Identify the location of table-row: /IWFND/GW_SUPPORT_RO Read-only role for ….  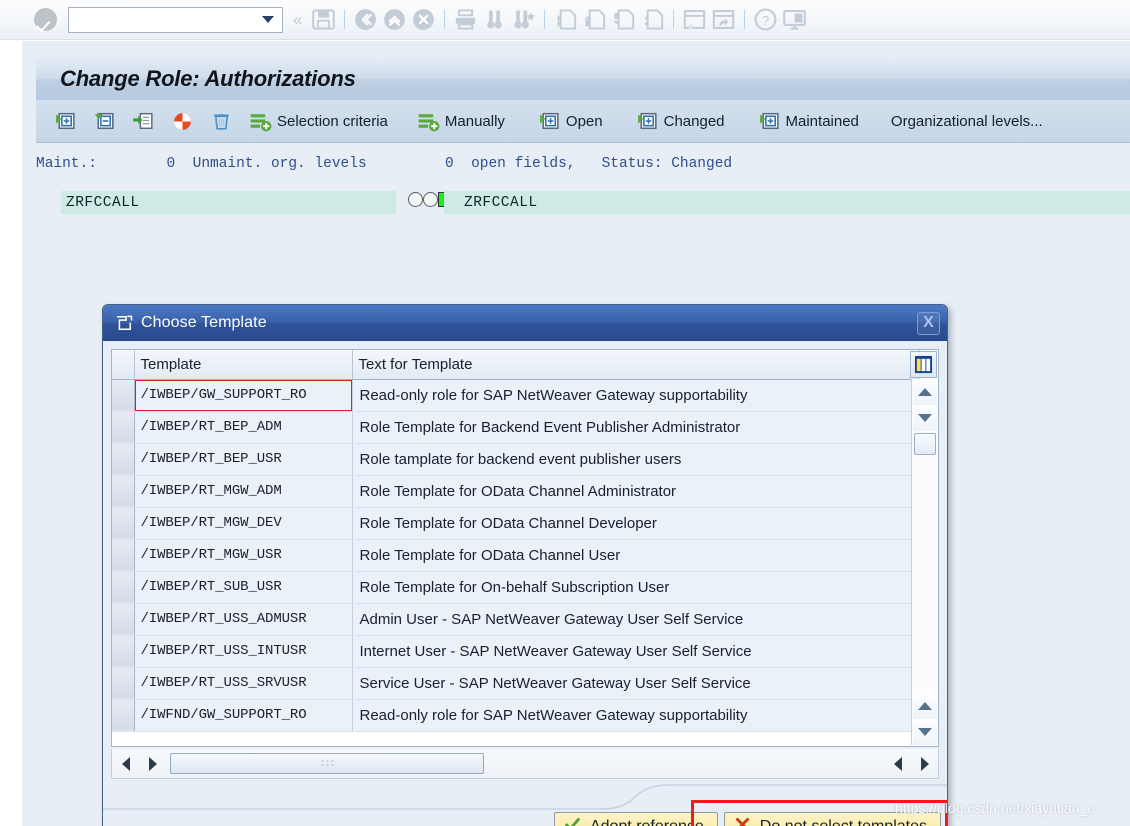
(516, 715).